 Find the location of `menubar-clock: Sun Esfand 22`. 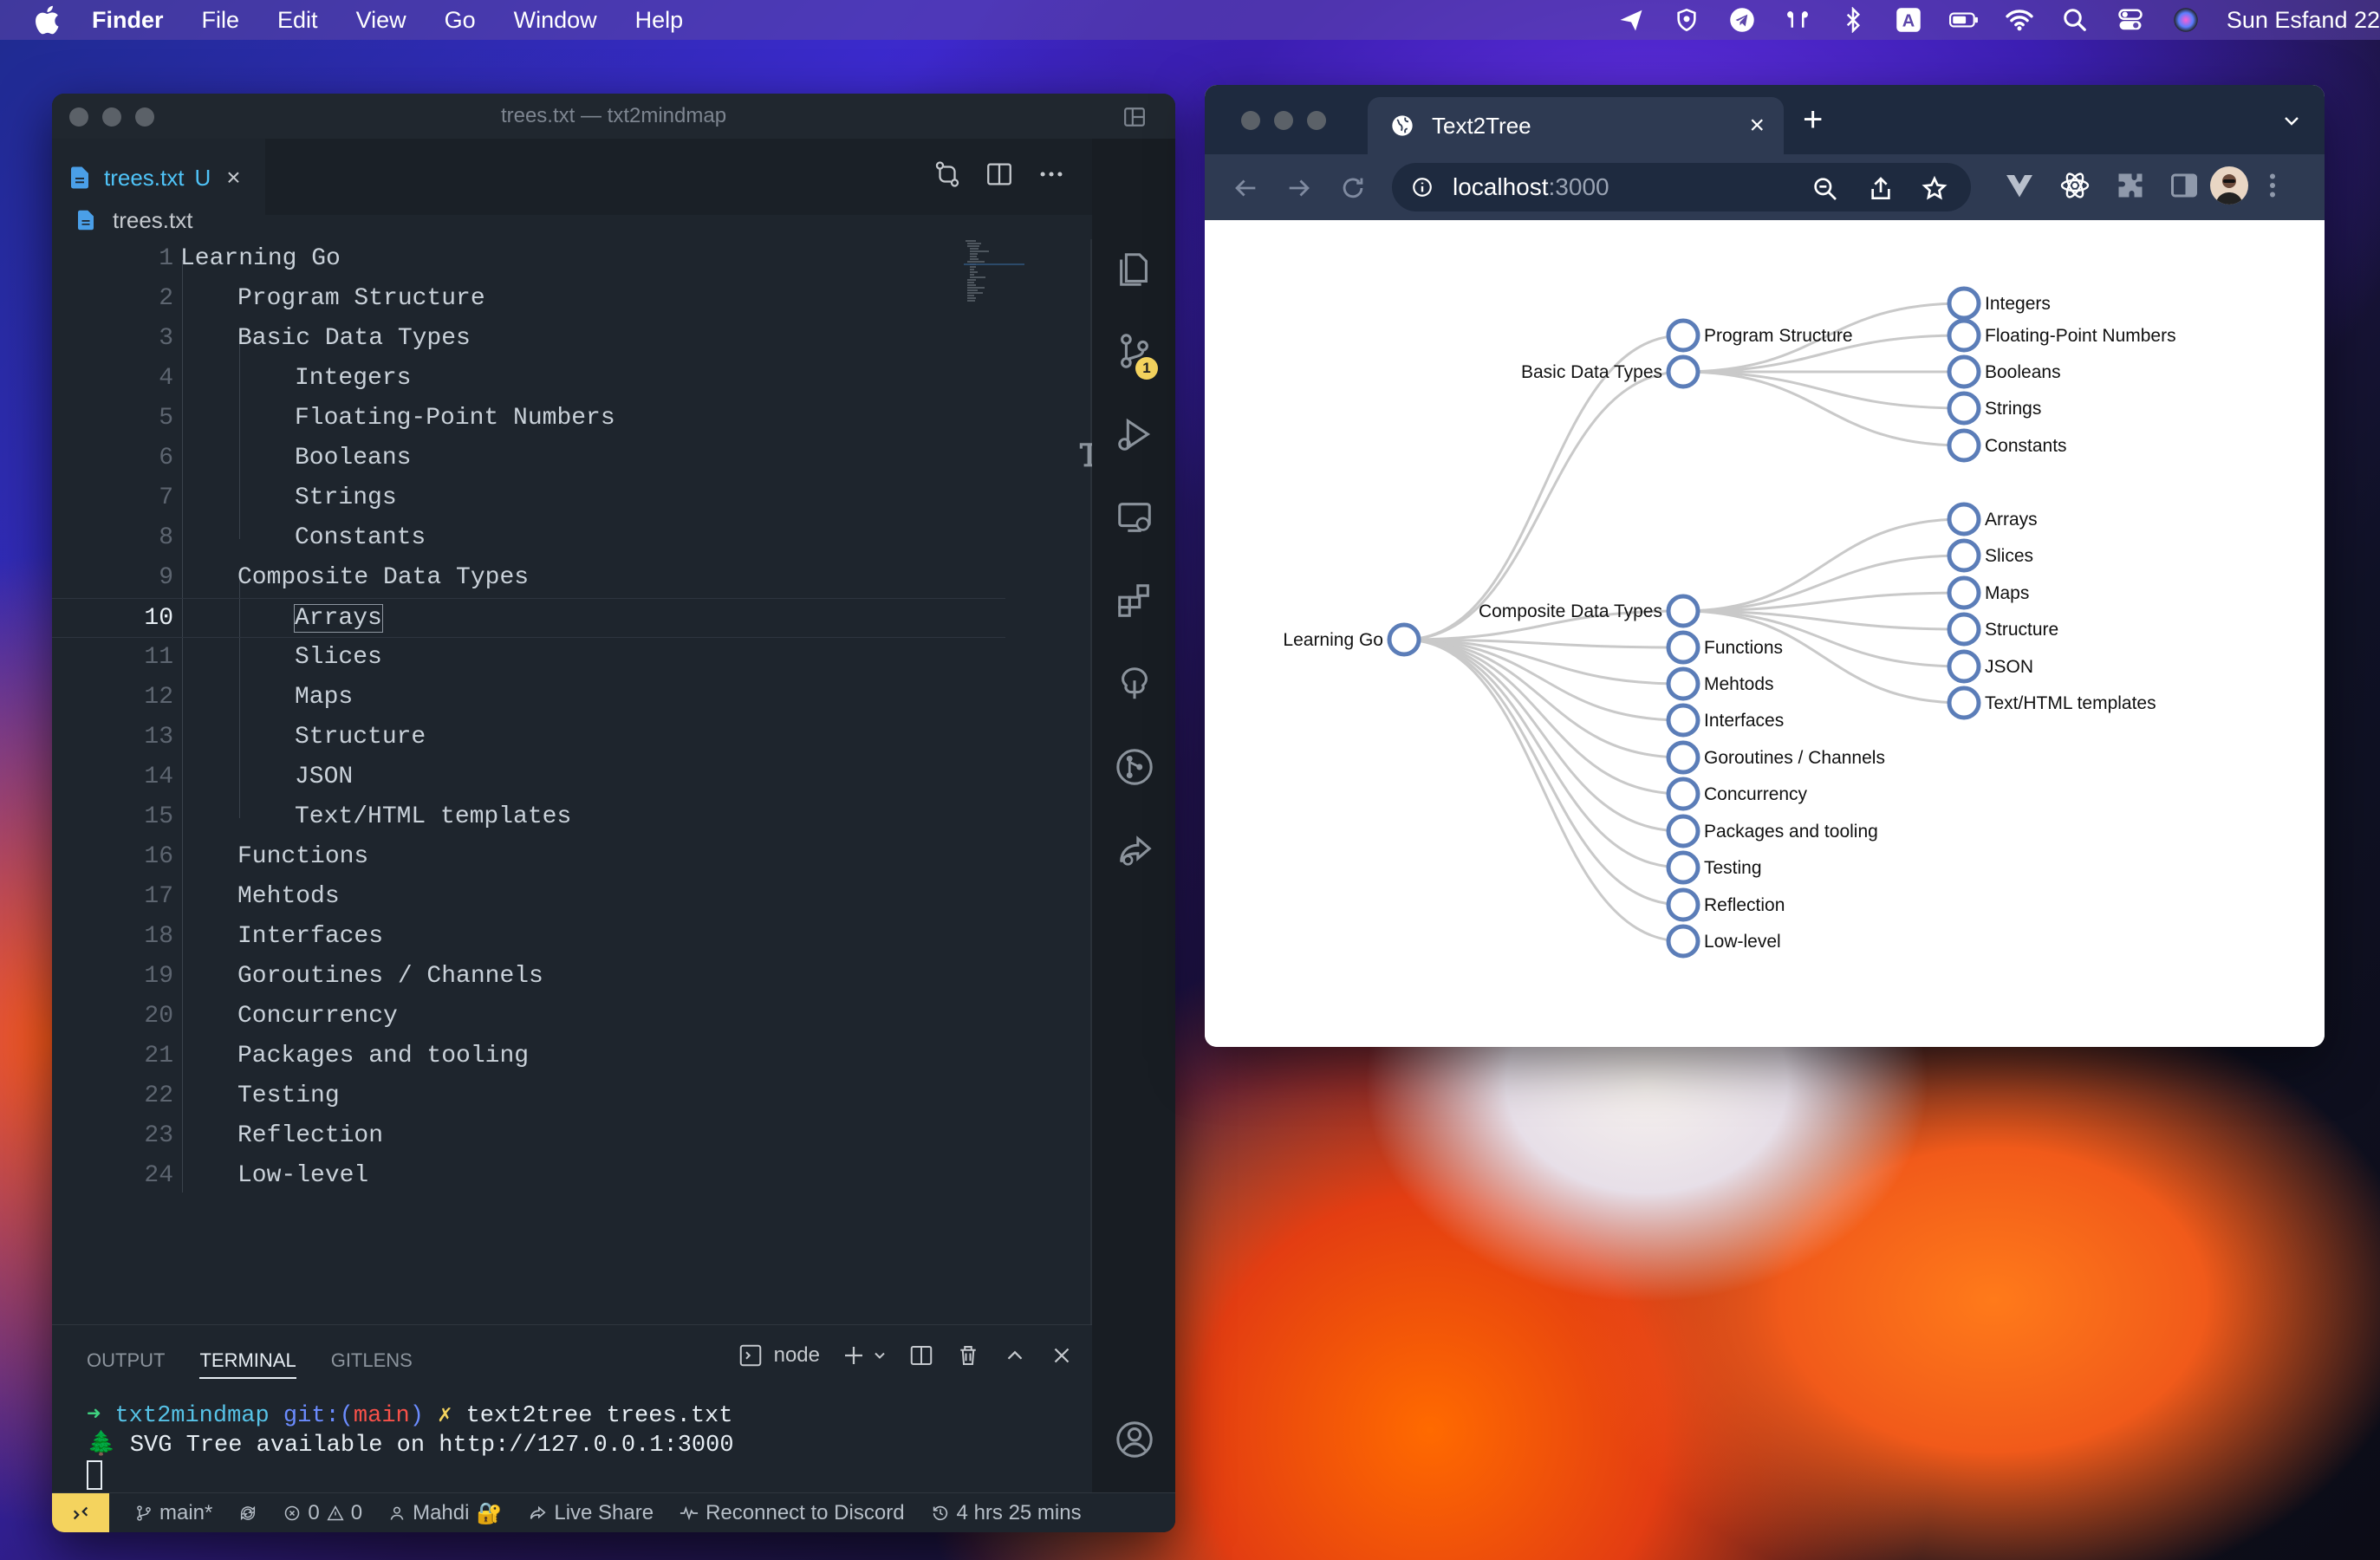

menubar-clock: Sun Esfand 22 is located at coordinates (2303, 20).